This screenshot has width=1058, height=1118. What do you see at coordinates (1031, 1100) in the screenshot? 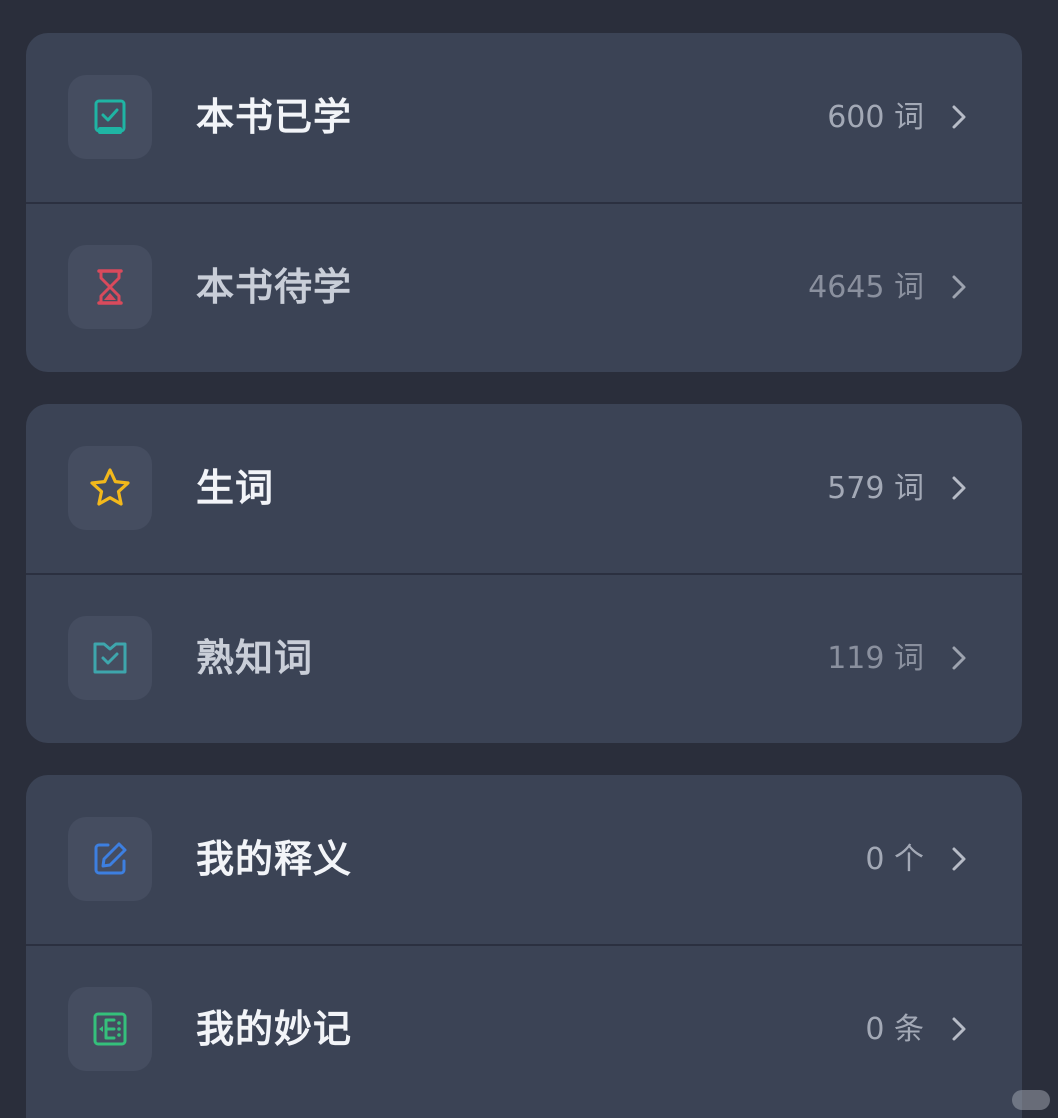
I see `watermark-logo` at bounding box center [1031, 1100].